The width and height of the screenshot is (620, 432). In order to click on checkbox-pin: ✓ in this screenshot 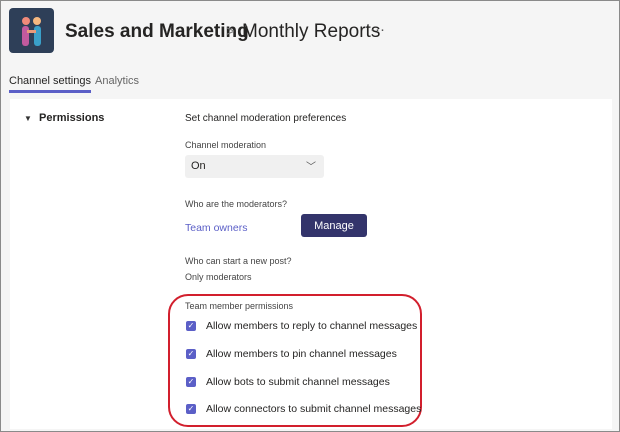, I will do `click(191, 354)`.